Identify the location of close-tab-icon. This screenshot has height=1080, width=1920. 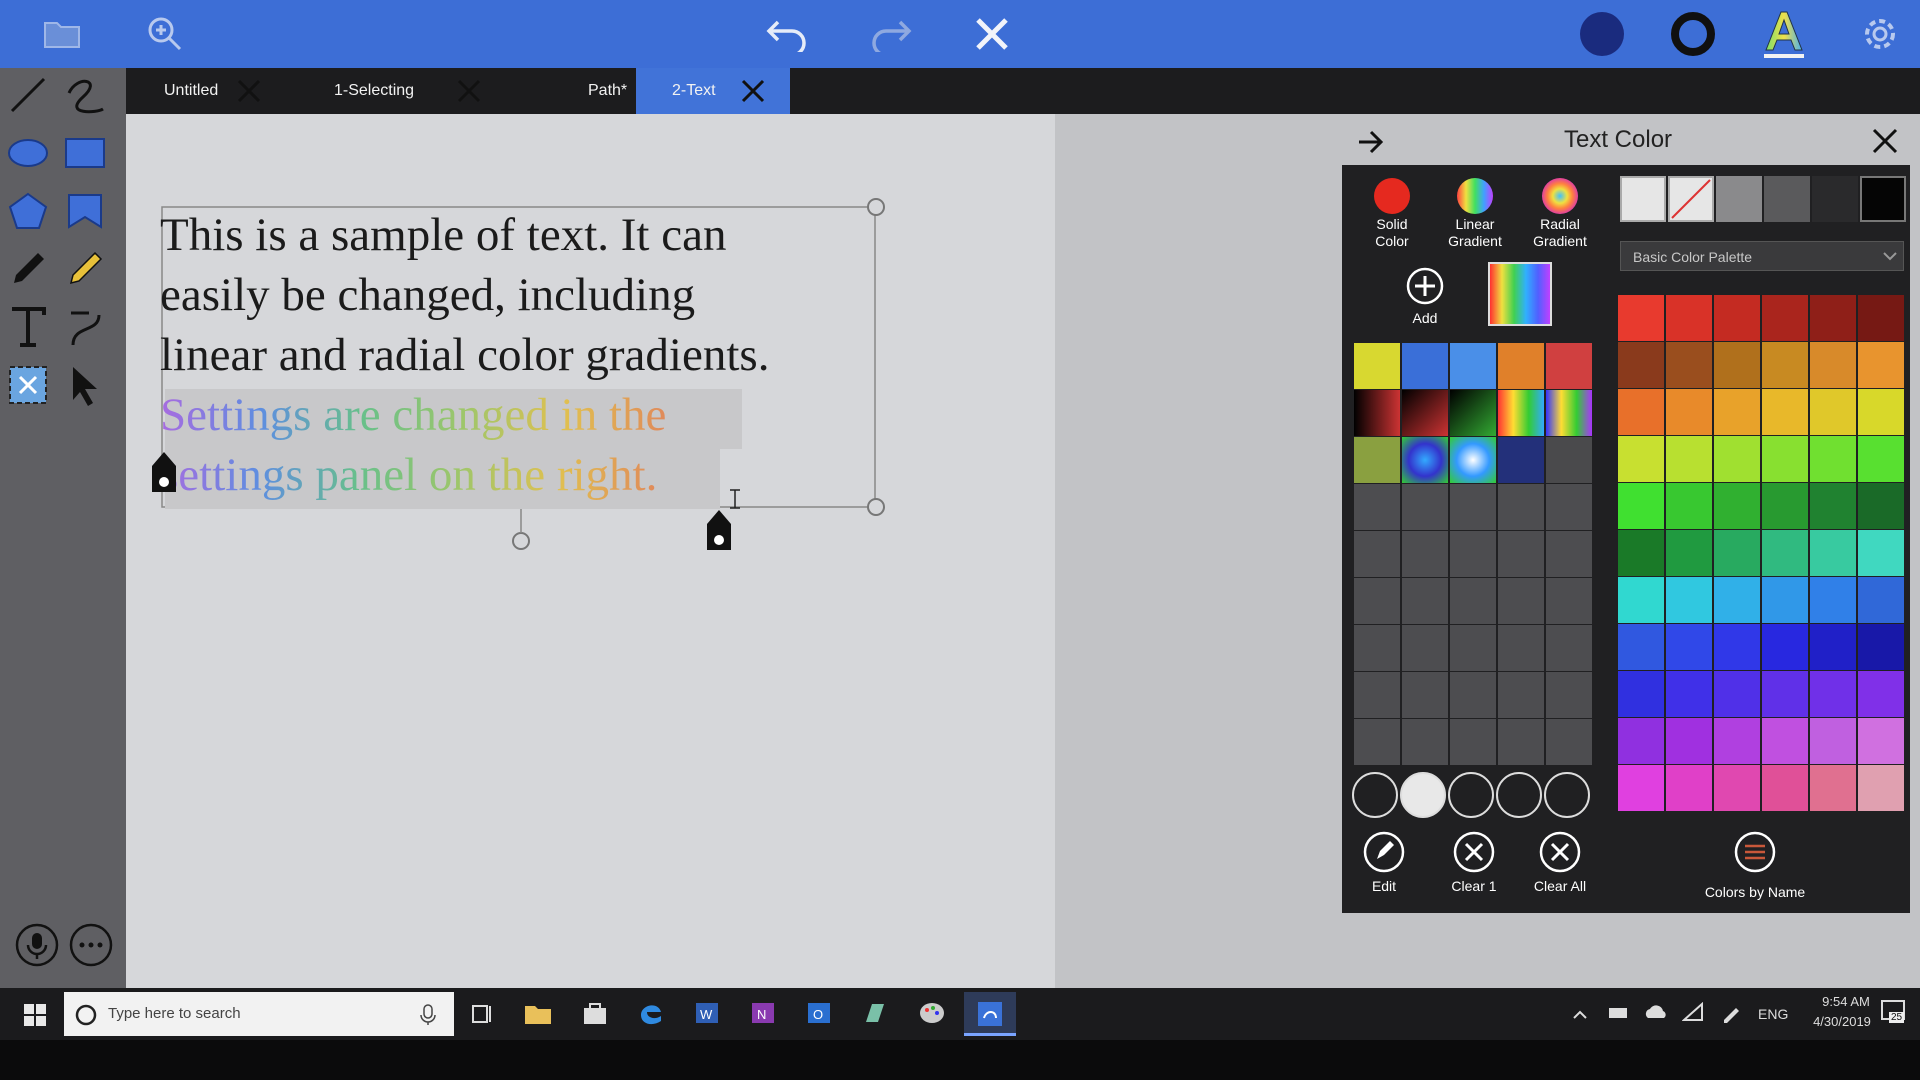
(249, 91).